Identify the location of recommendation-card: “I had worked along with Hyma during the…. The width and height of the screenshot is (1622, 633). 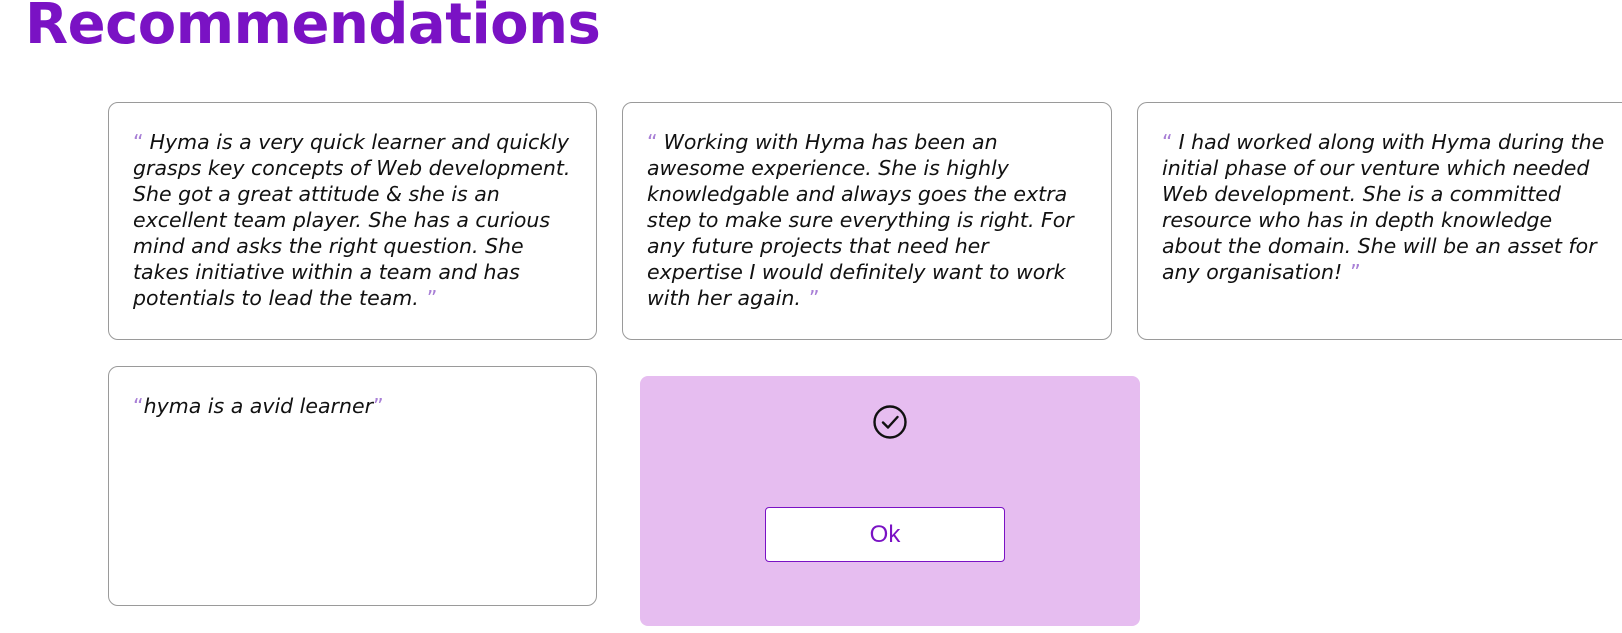
(1379, 221).